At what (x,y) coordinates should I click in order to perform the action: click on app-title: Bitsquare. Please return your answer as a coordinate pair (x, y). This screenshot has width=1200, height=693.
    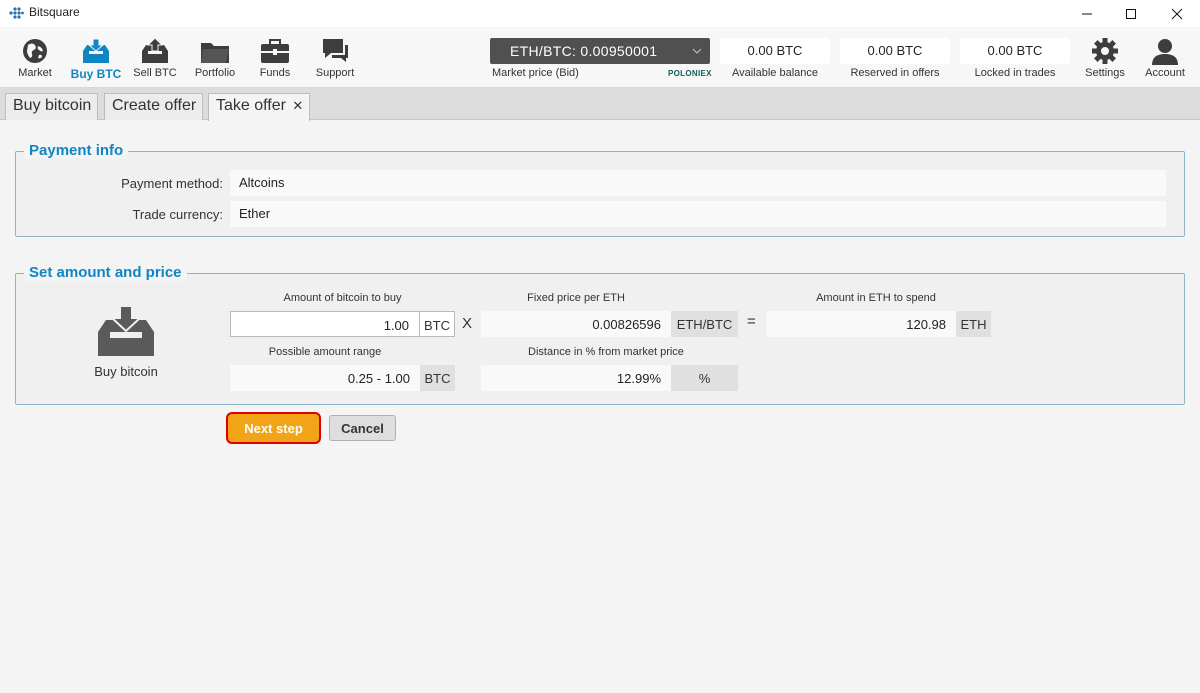
    Looking at the image, I should click on (54, 12).